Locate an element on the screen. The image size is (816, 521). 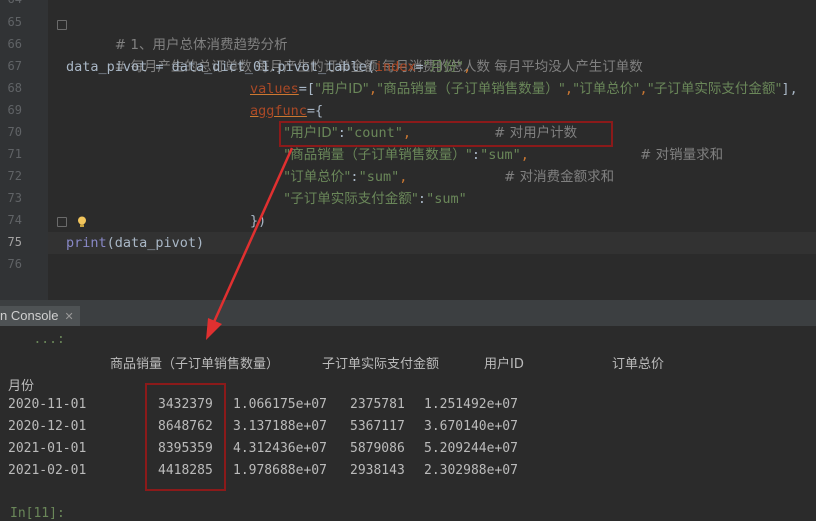
code-line-74: }) is located at coordinates (258, 221).